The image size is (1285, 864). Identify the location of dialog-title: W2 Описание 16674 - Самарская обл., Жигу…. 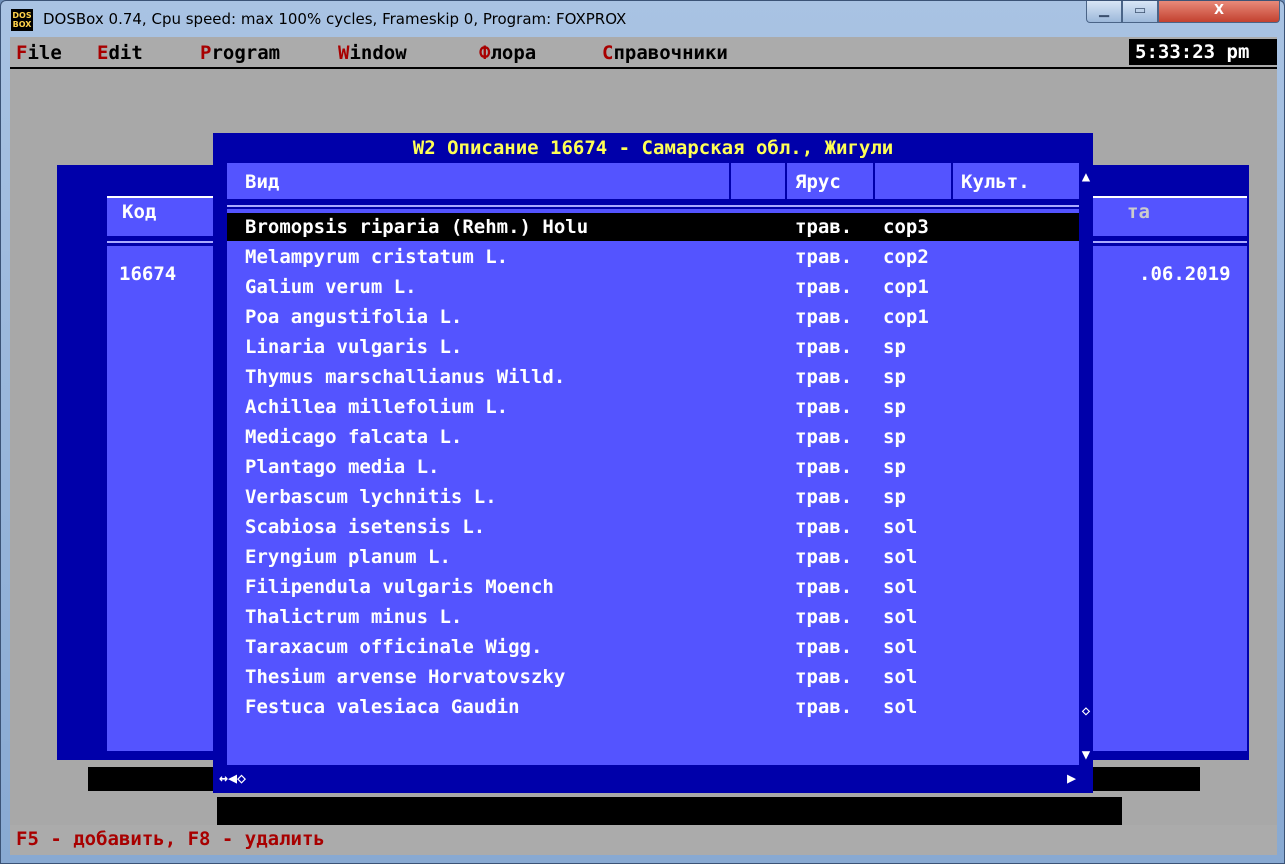
(653, 148).